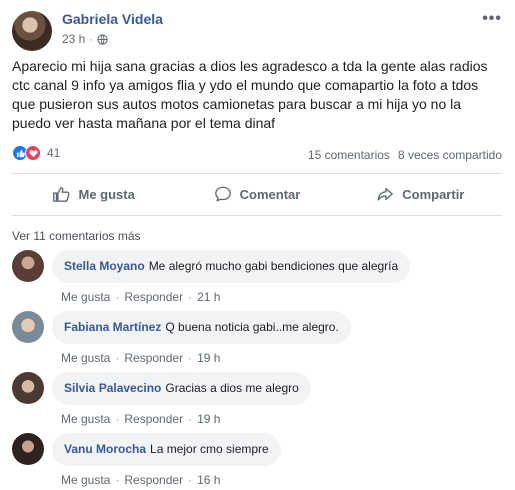 This screenshot has height=490, width=515. Describe the element at coordinates (112, 19) in the screenshot. I see `author-name: Gabriela Videla` at that location.